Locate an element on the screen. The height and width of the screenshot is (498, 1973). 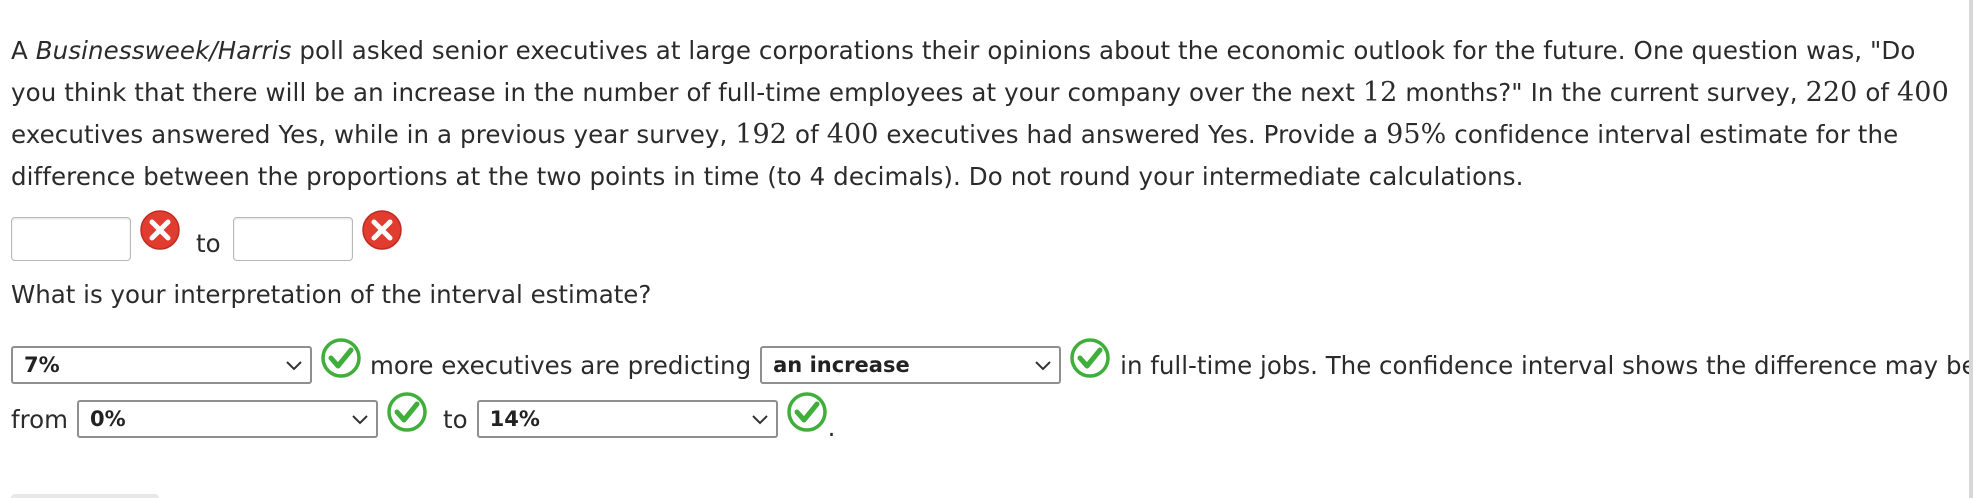
lower-bound-input is located at coordinates (71, 239).